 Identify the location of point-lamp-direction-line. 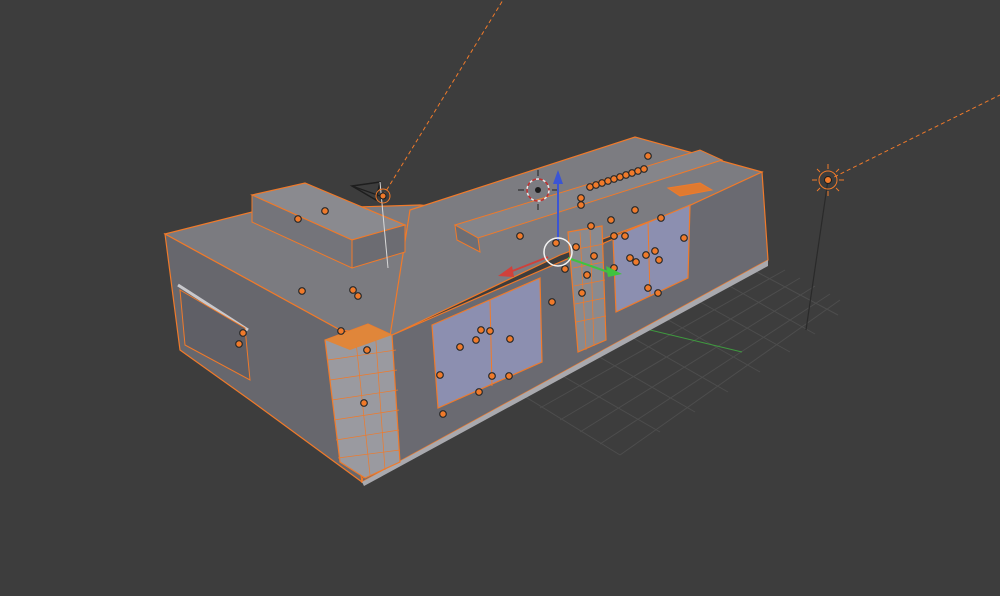
(913, 137).